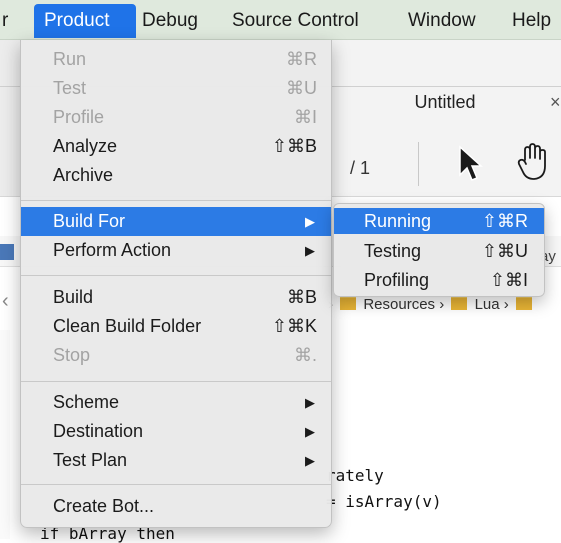 The height and width of the screenshot is (543, 561). What do you see at coordinates (399, 304) in the screenshot?
I see `breadcrumb-resources: Resources` at bounding box center [399, 304].